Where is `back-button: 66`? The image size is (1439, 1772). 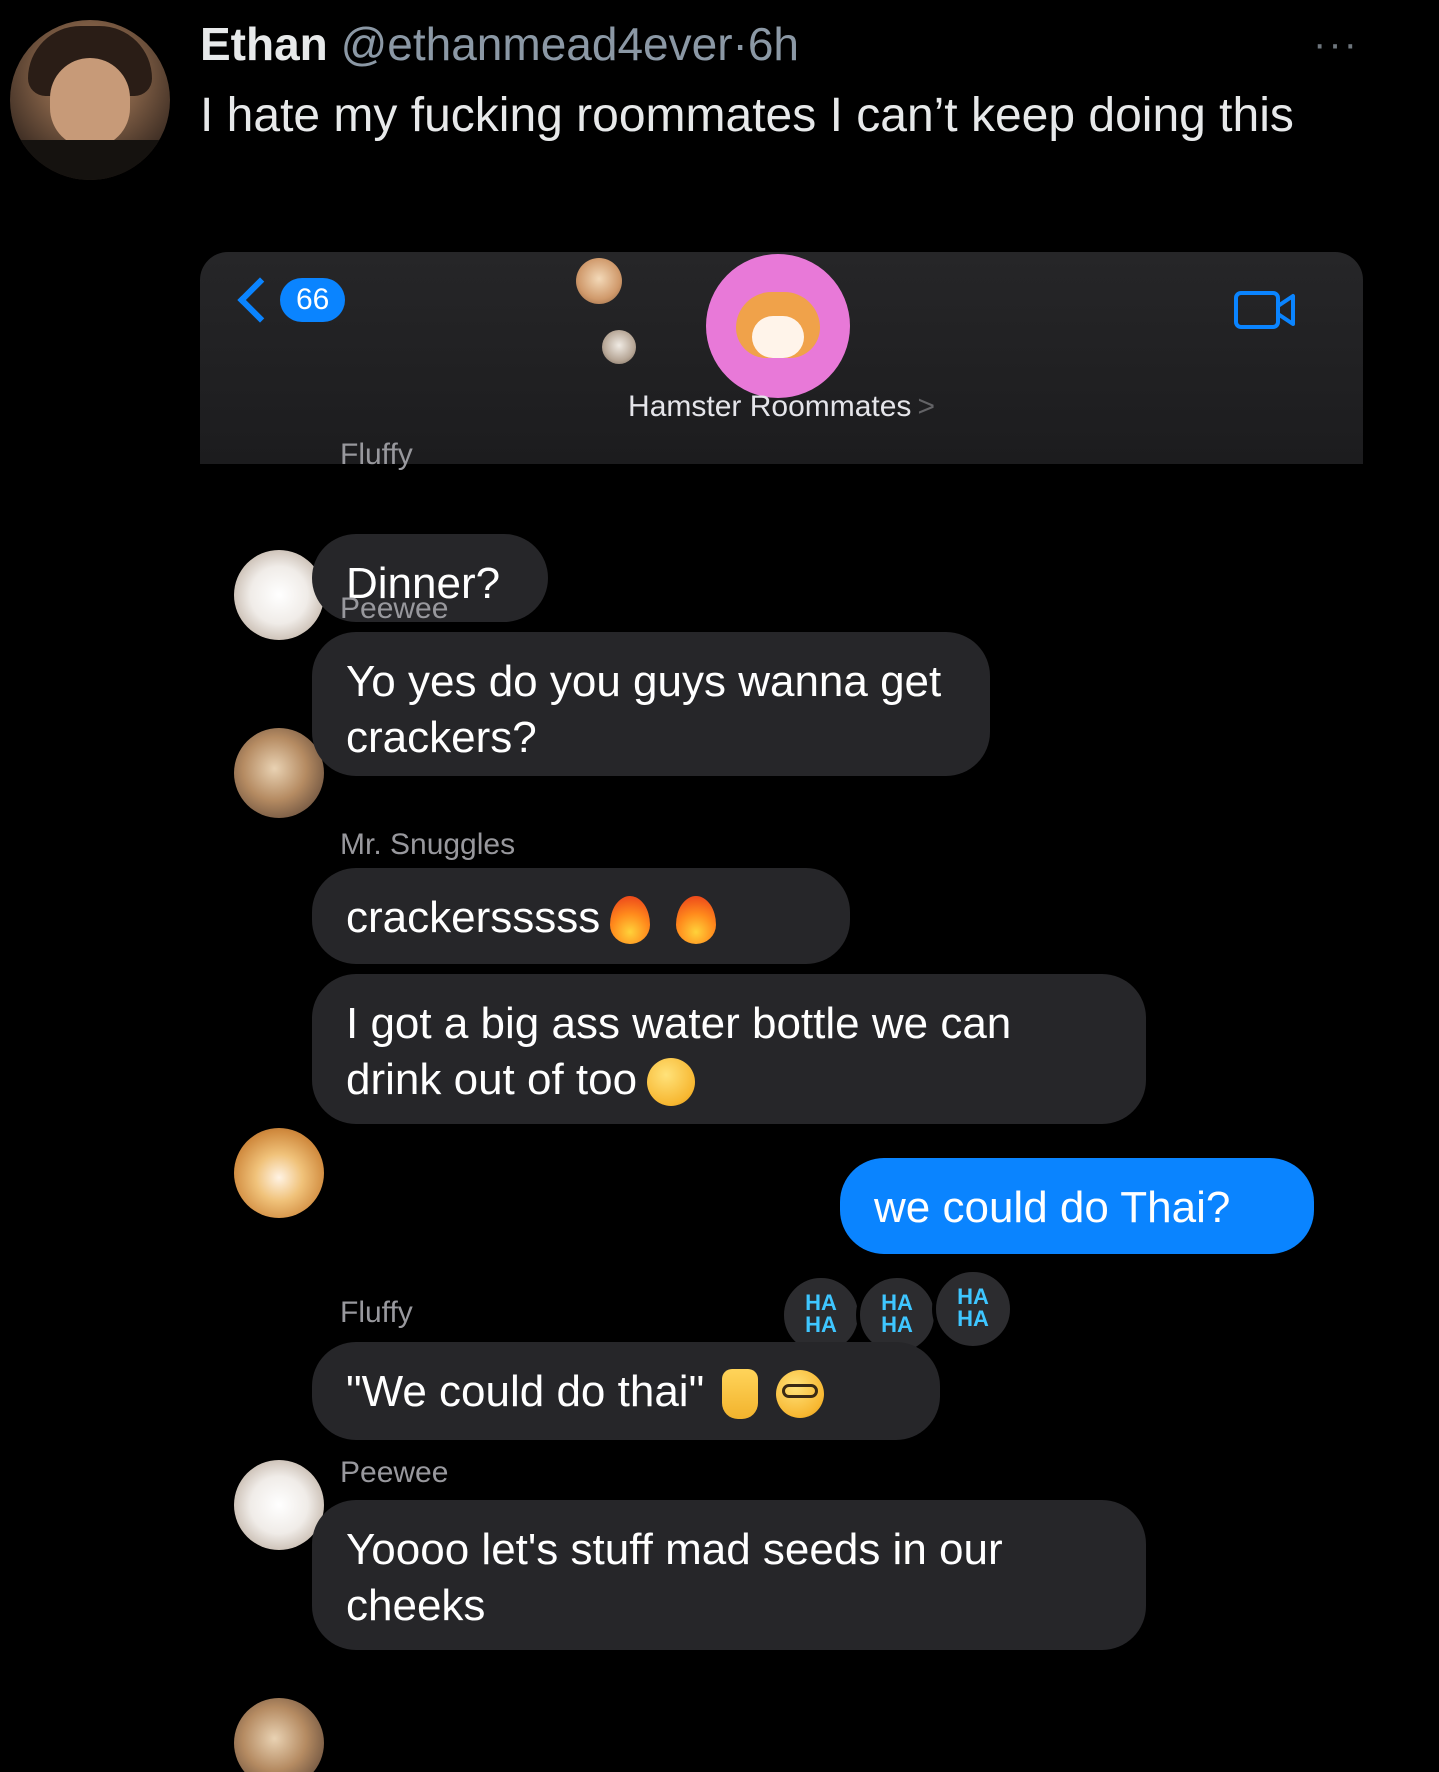
back-button: 66 is located at coordinates (291, 300).